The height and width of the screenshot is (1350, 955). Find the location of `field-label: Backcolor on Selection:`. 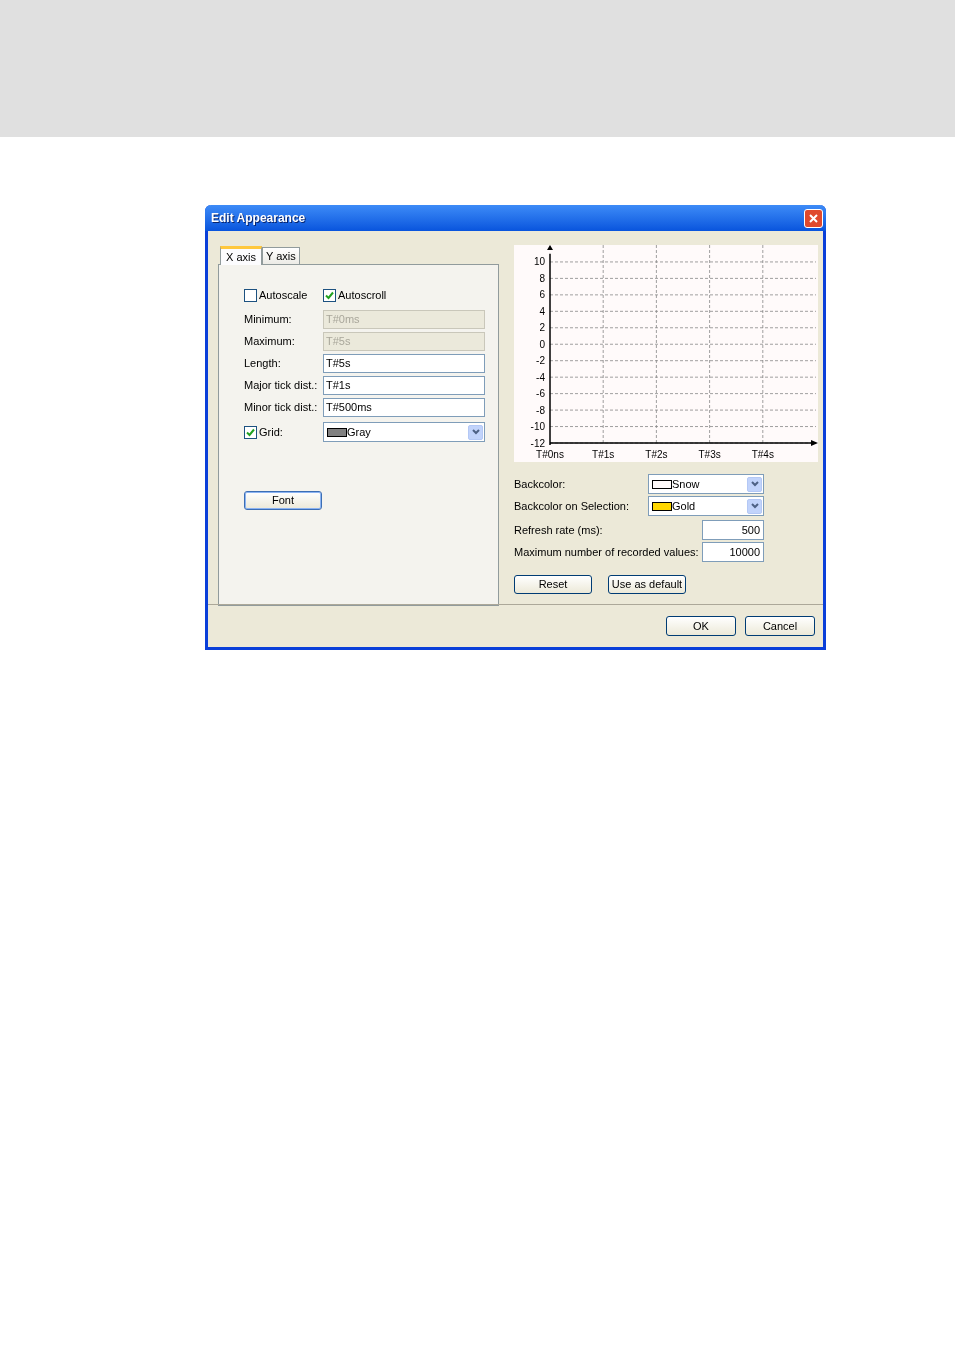

field-label: Backcolor on Selection: is located at coordinates (572, 506).